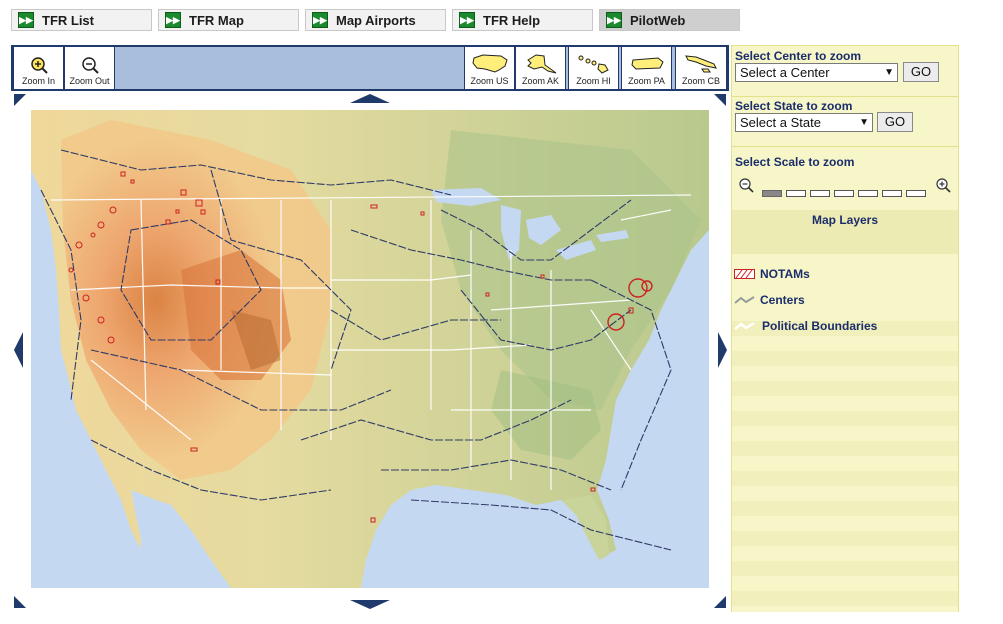 The width and height of the screenshot is (1003, 624). I want to click on map-layers-header: Map Layers, so click(845, 232).